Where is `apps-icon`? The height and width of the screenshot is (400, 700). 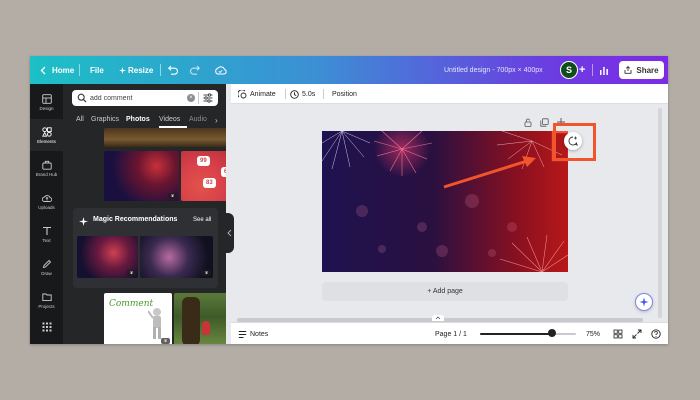
apps-icon is located at coordinates (46, 327).